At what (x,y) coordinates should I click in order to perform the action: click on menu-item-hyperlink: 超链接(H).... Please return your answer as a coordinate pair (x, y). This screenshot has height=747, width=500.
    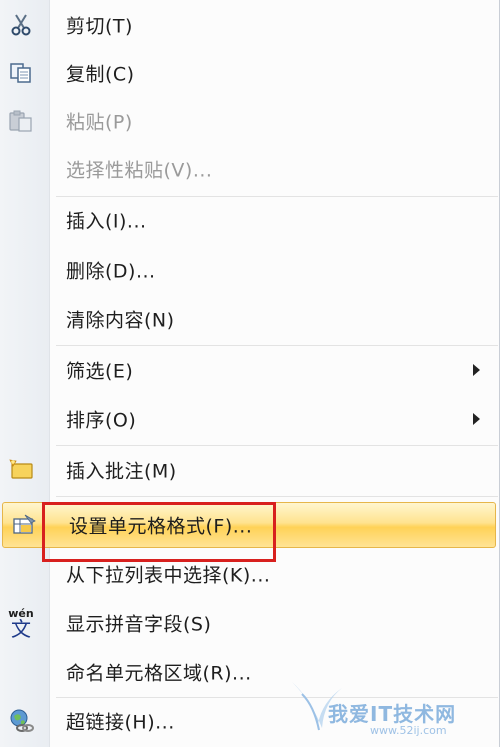
    Looking at the image, I should click on (249, 721).